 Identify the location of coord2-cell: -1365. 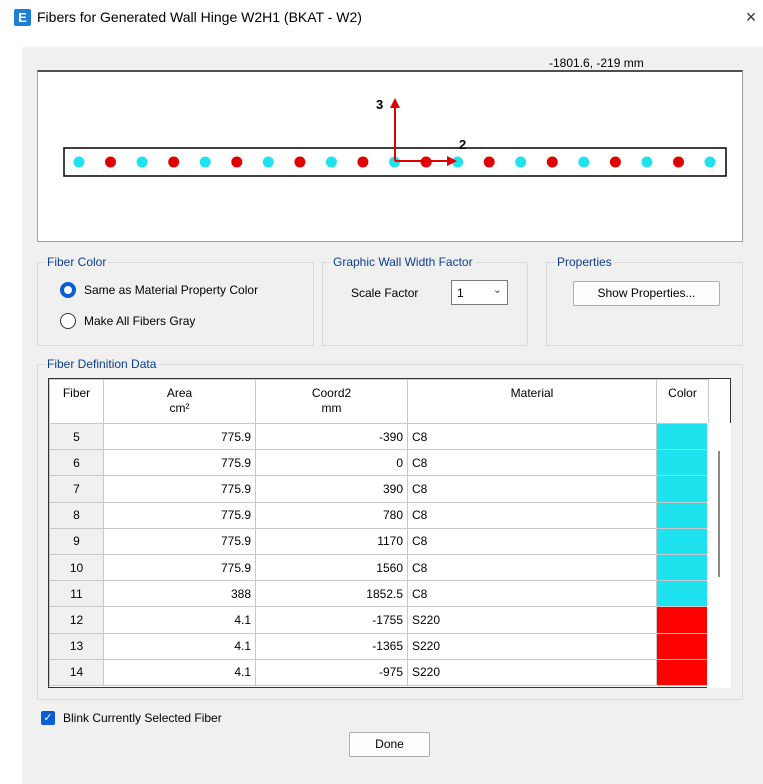
(331, 646).